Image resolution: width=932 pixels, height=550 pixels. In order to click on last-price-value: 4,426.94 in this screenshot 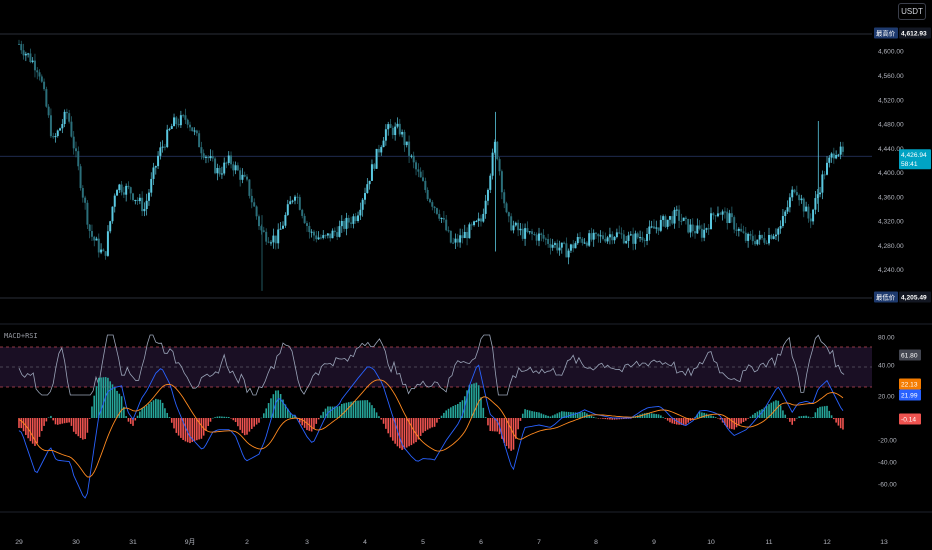, I will do `click(914, 155)`.